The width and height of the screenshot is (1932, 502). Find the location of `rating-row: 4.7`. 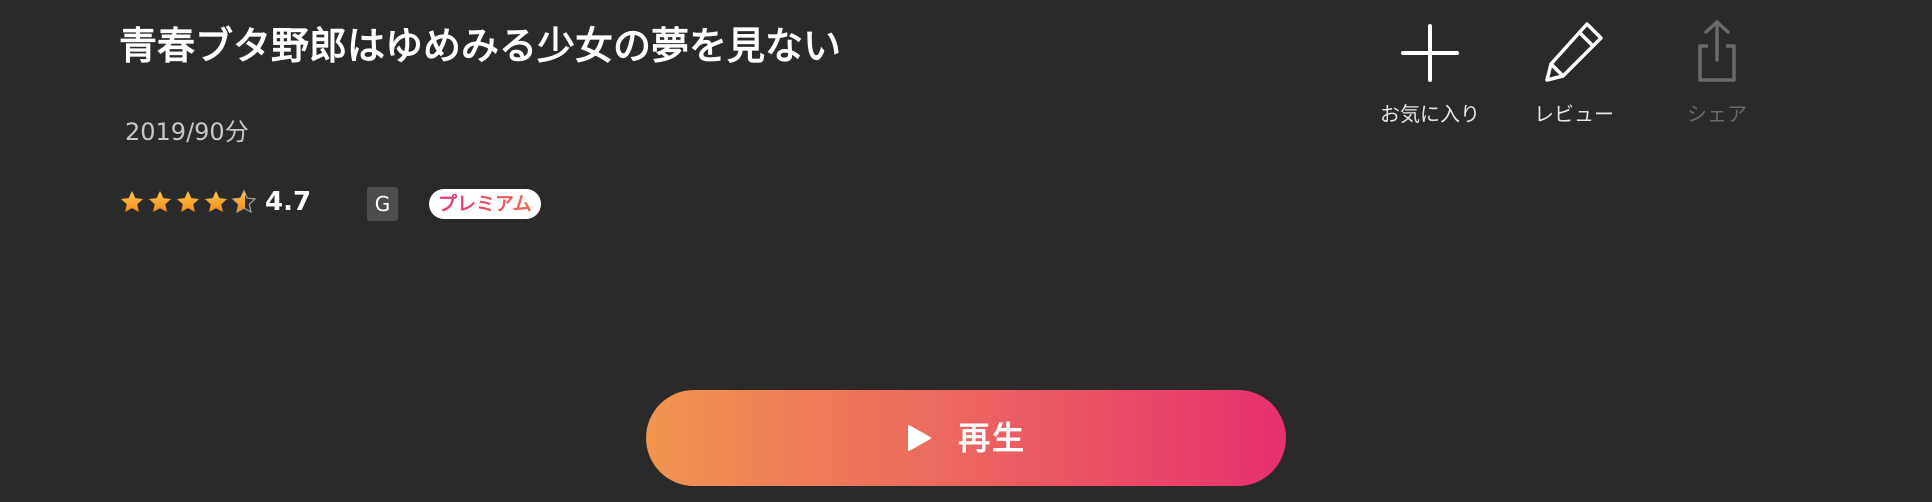

rating-row: 4.7 is located at coordinates (215, 202).